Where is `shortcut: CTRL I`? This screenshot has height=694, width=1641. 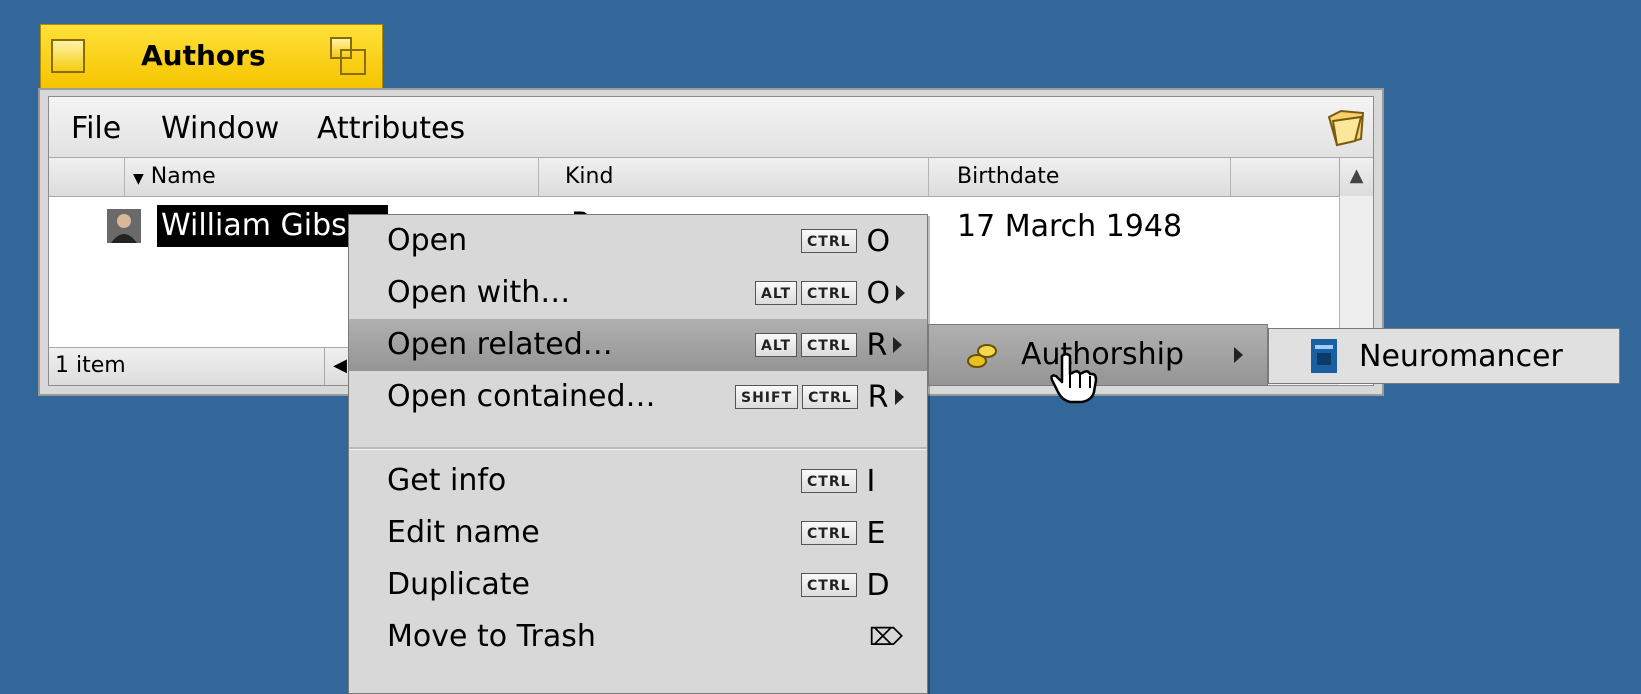 shortcut: CTRL I is located at coordinates (838, 481).